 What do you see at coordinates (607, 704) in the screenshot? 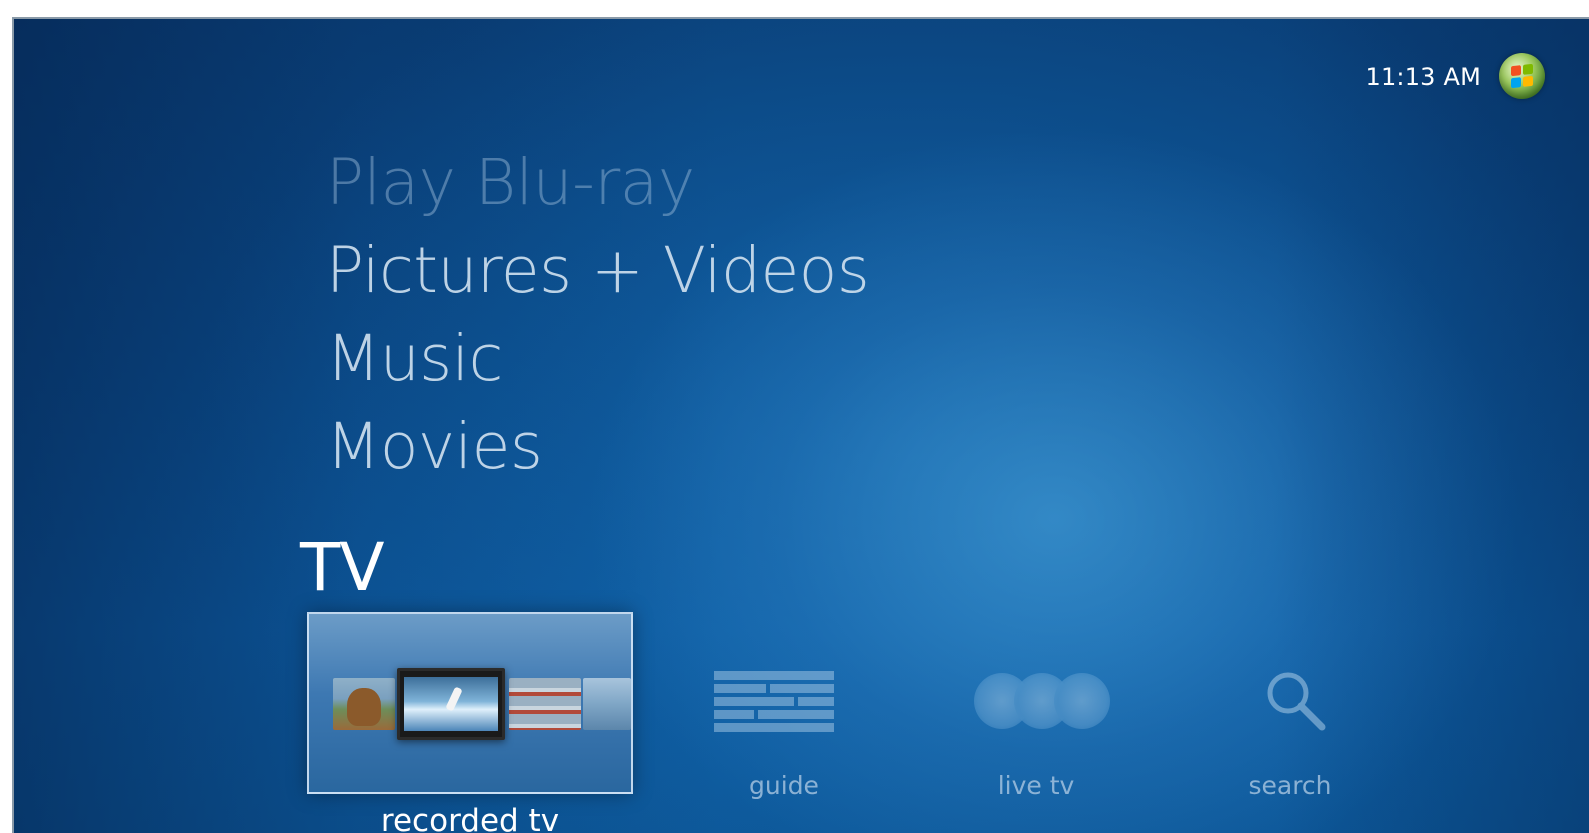
I see `thumbnail-shore` at bounding box center [607, 704].